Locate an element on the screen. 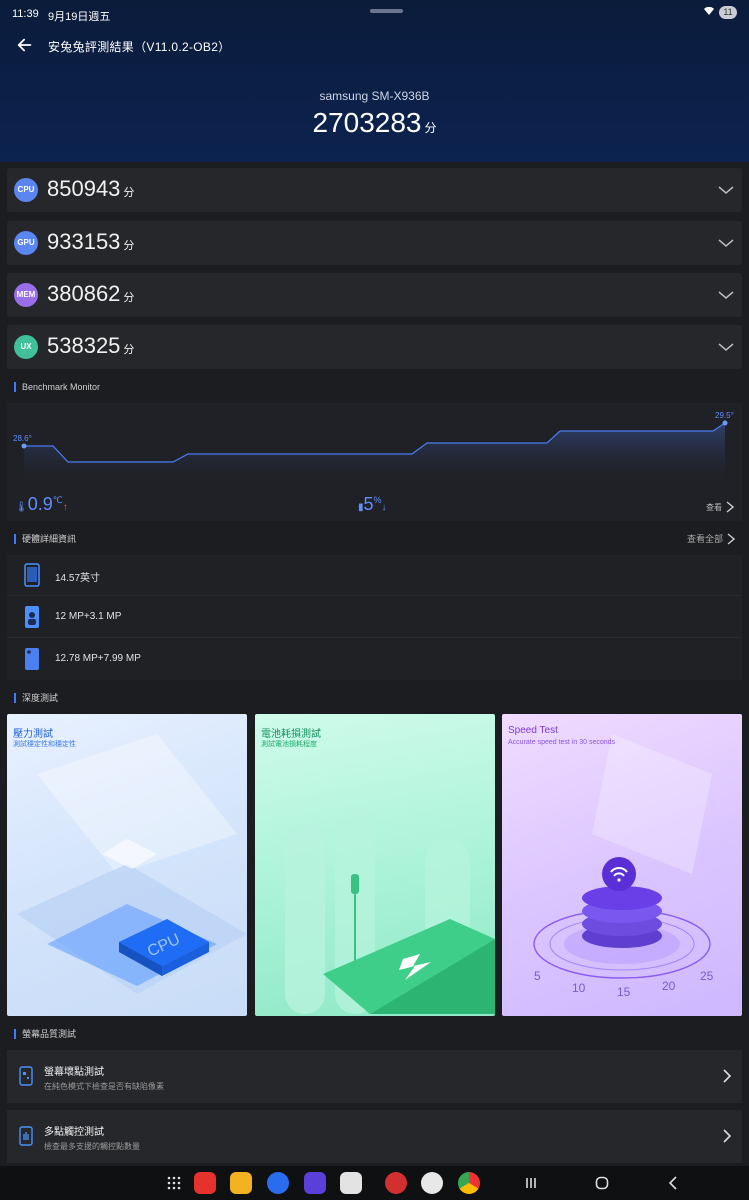  start-temp-label: 28.6° is located at coordinates (22, 438).